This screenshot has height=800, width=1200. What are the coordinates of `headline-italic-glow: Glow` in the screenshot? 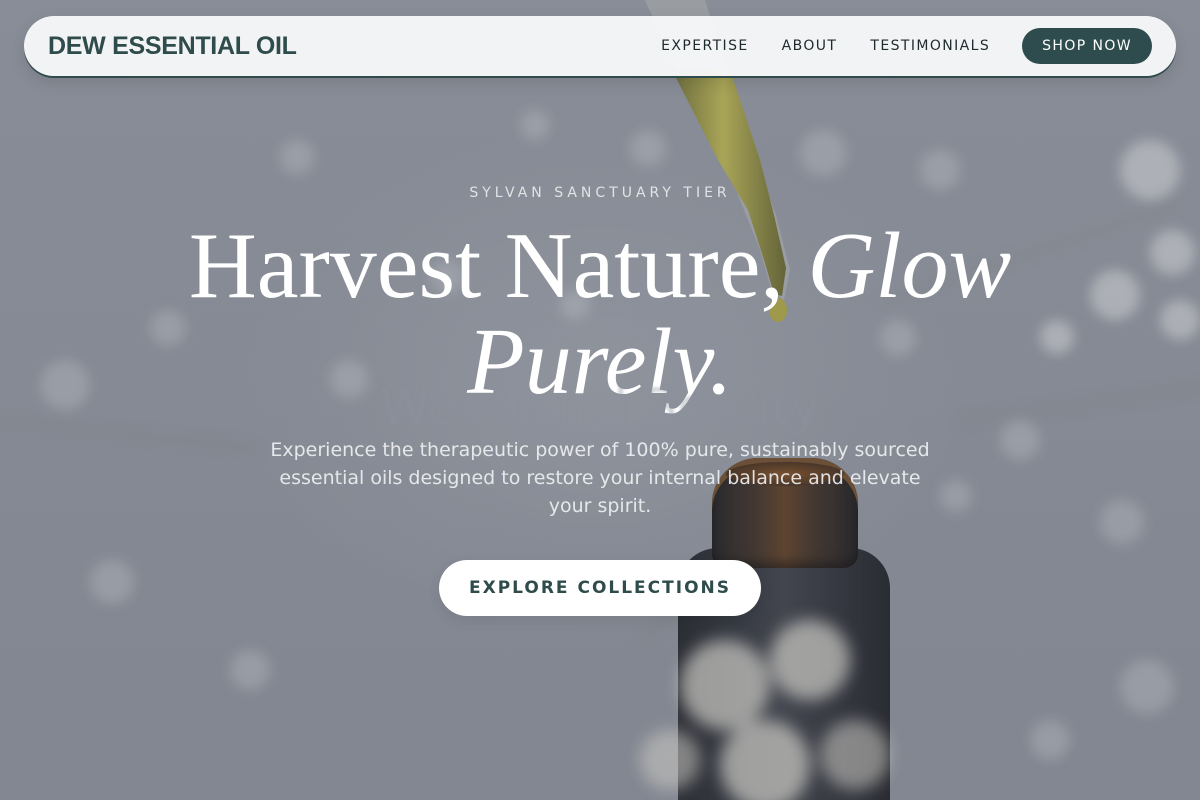 It's located at (909, 266).